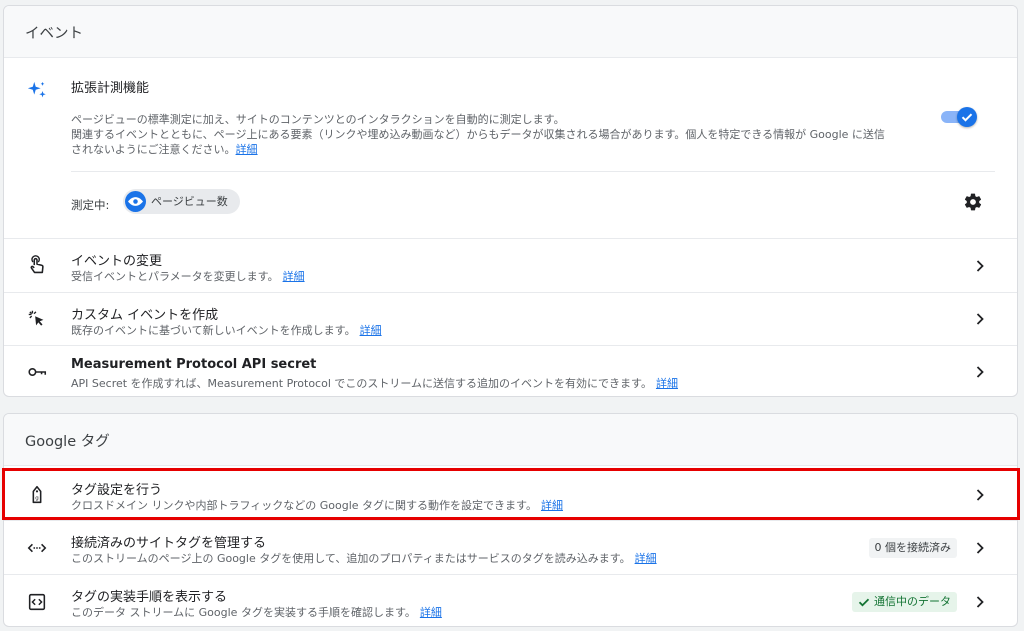  I want to click on enhanced-measurement-title: 拡張計測機能, so click(110, 88).